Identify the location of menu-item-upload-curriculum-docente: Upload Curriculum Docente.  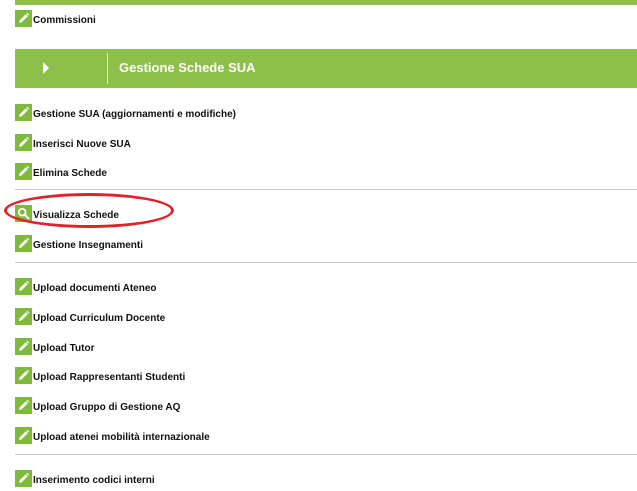
(90, 315).